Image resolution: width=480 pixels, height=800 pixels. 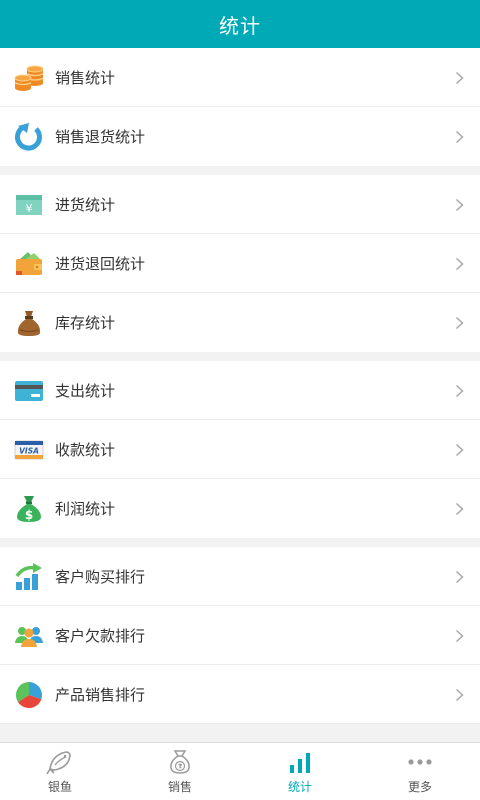 I want to click on tab-label: 统计, so click(x=299, y=787).